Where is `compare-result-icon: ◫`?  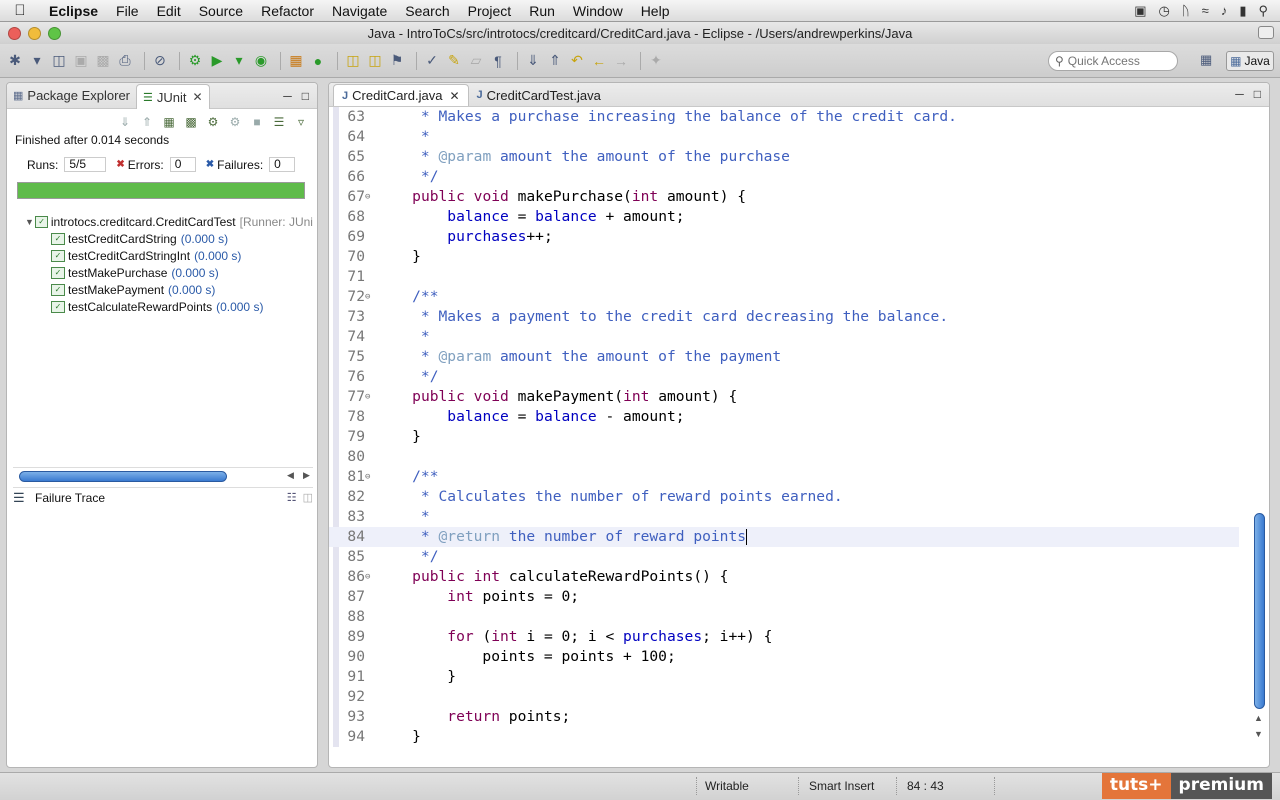
compare-result-icon: ◫ is located at coordinates (308, 497).